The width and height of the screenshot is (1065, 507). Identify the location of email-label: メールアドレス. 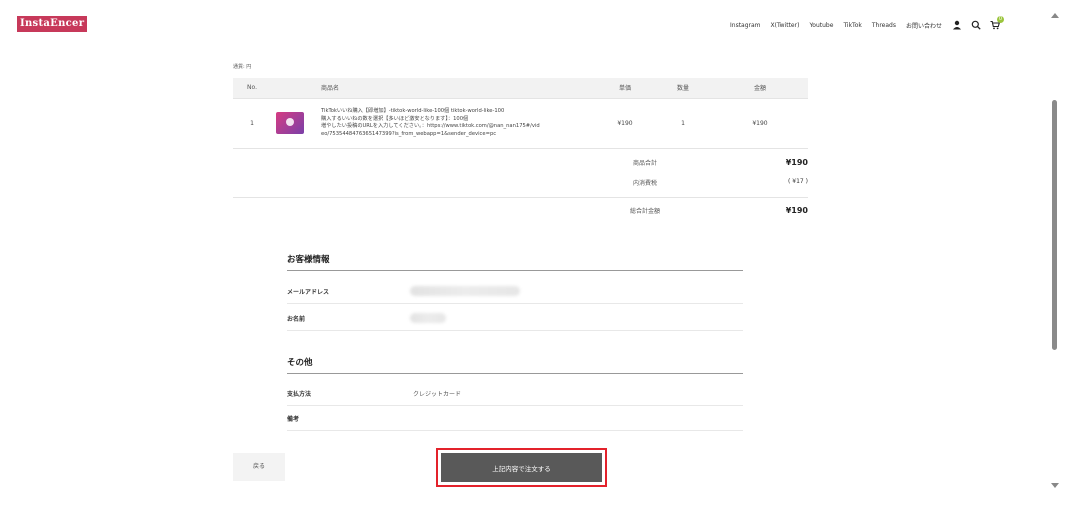
(308, 292).